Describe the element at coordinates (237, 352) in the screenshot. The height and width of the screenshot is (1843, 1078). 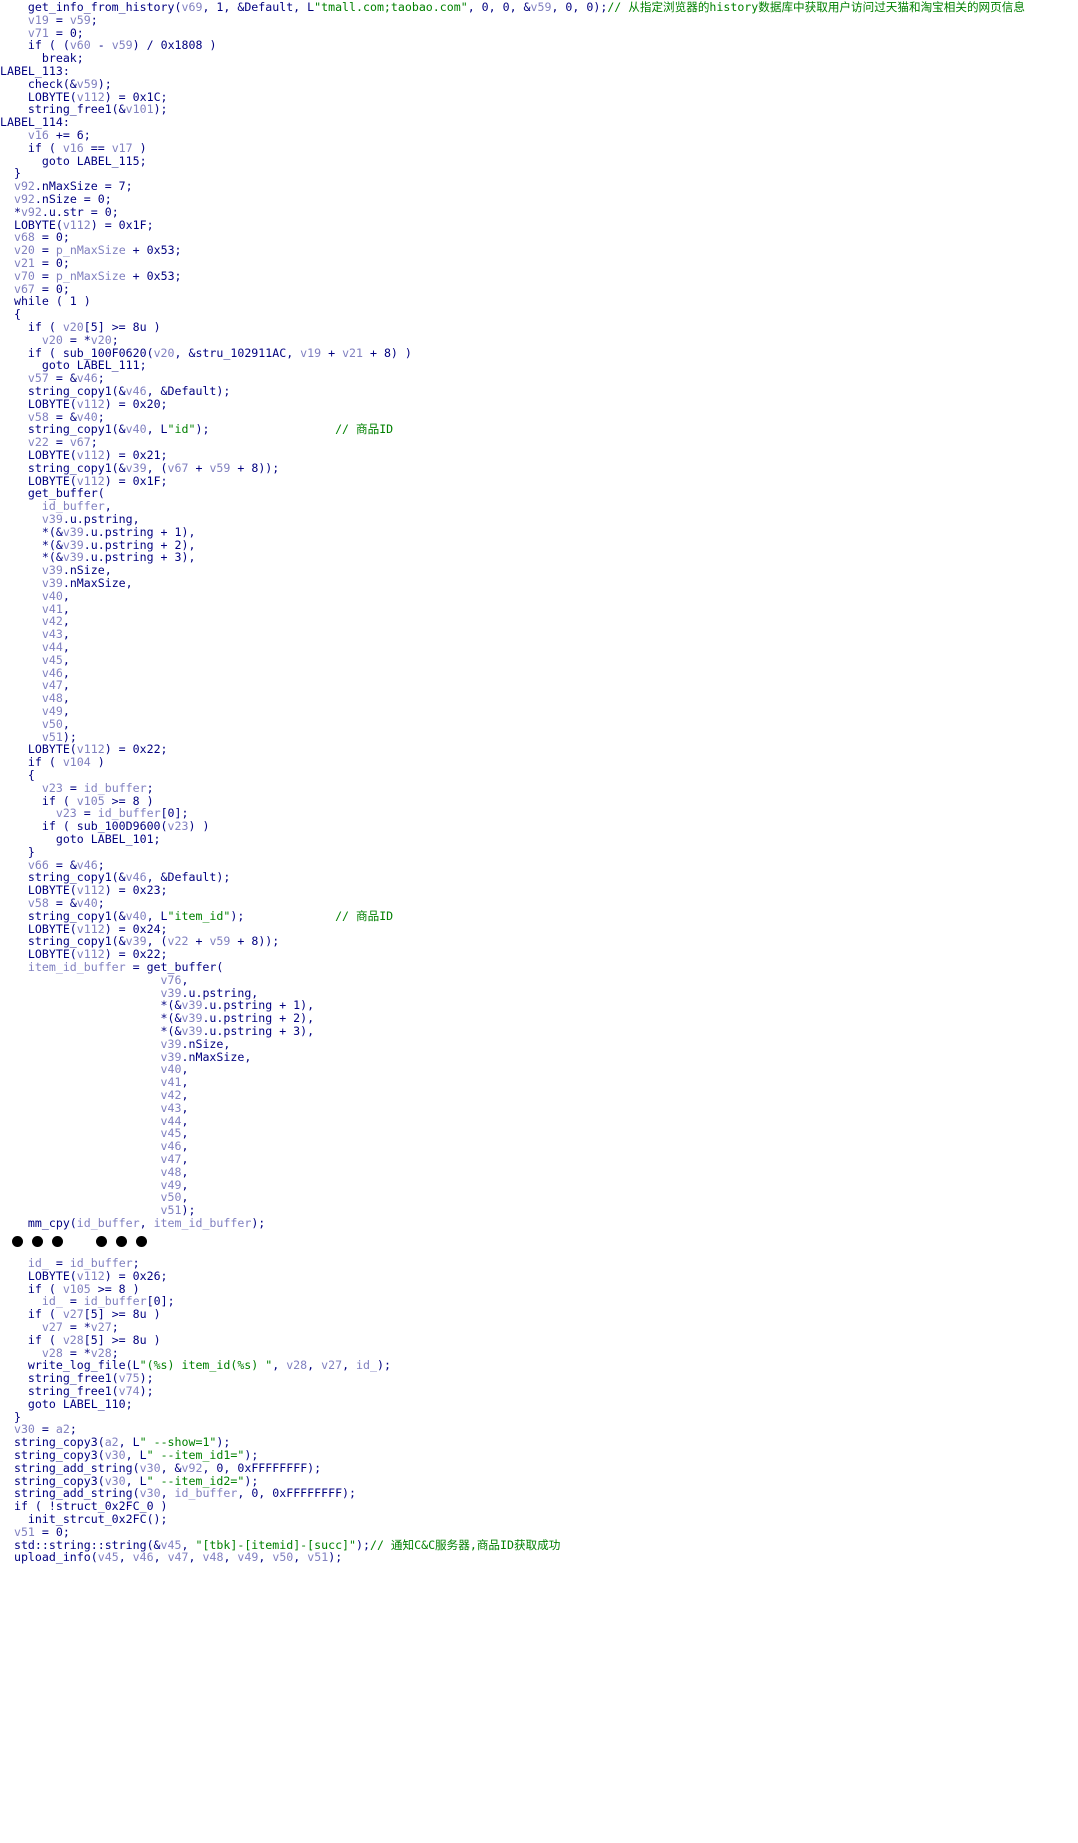
I see `code-text: , &stru_102911AC,` at that location.